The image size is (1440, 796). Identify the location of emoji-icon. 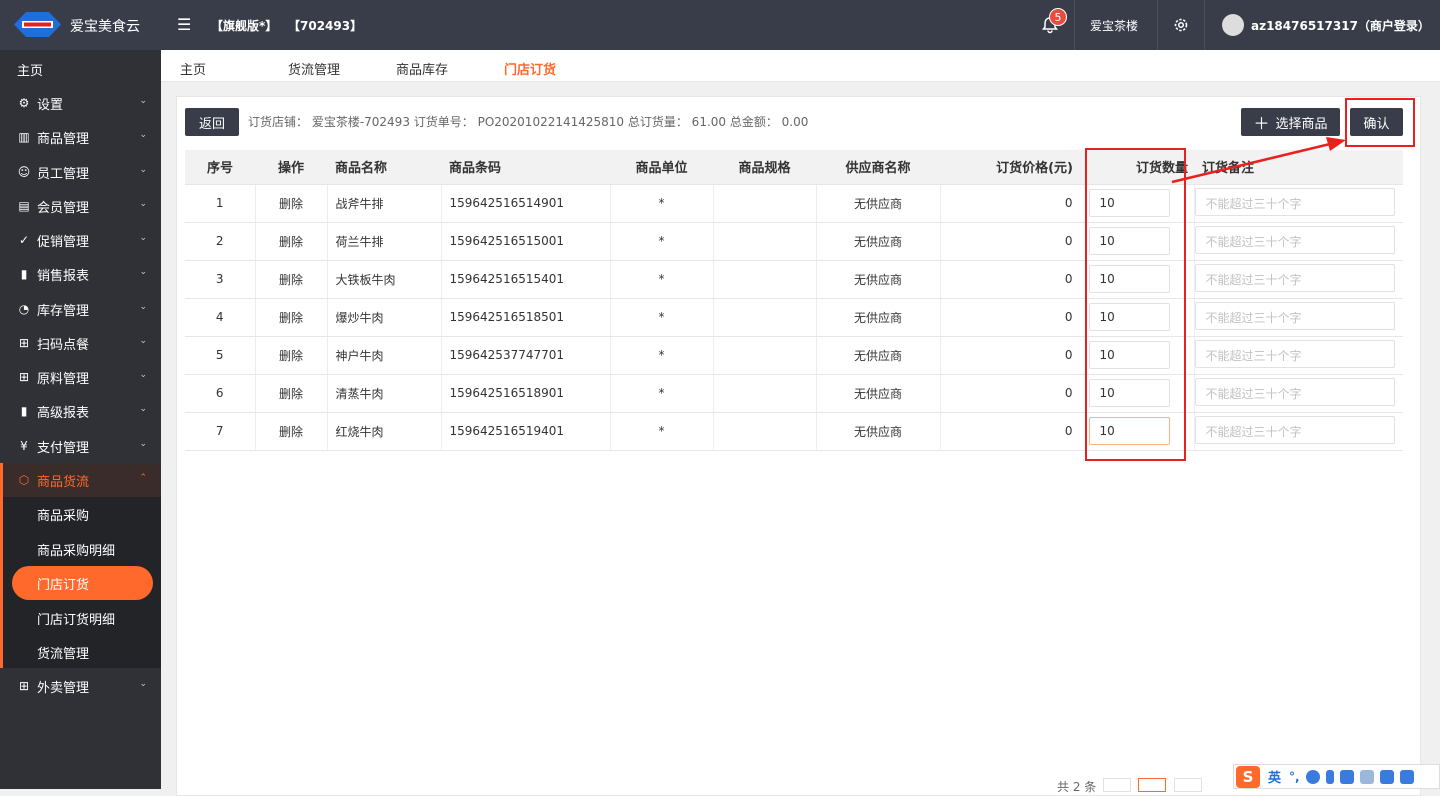
(1312, 776).